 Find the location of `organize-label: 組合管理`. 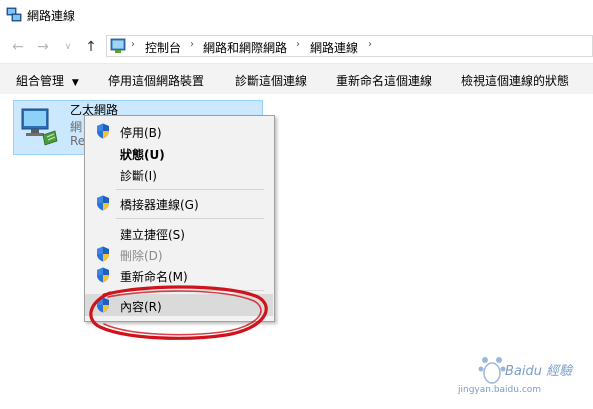

organize-label: 組合管理 is located at coordinates (40, 81).